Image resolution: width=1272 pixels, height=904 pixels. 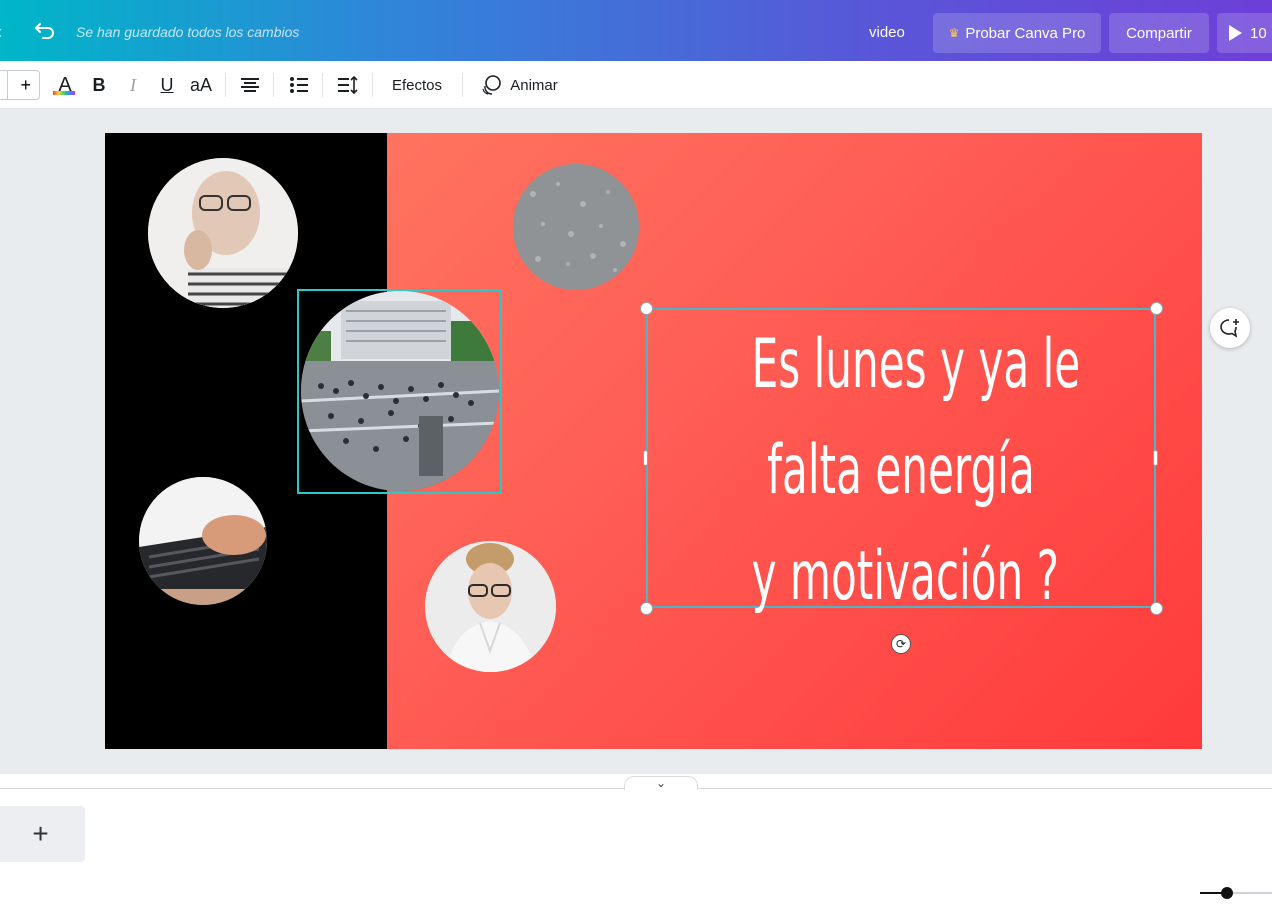 What do you see at coordinates (954, 33) in the screenshot?
I see `crown-icon: ♛` at bounding box center [954, 33].